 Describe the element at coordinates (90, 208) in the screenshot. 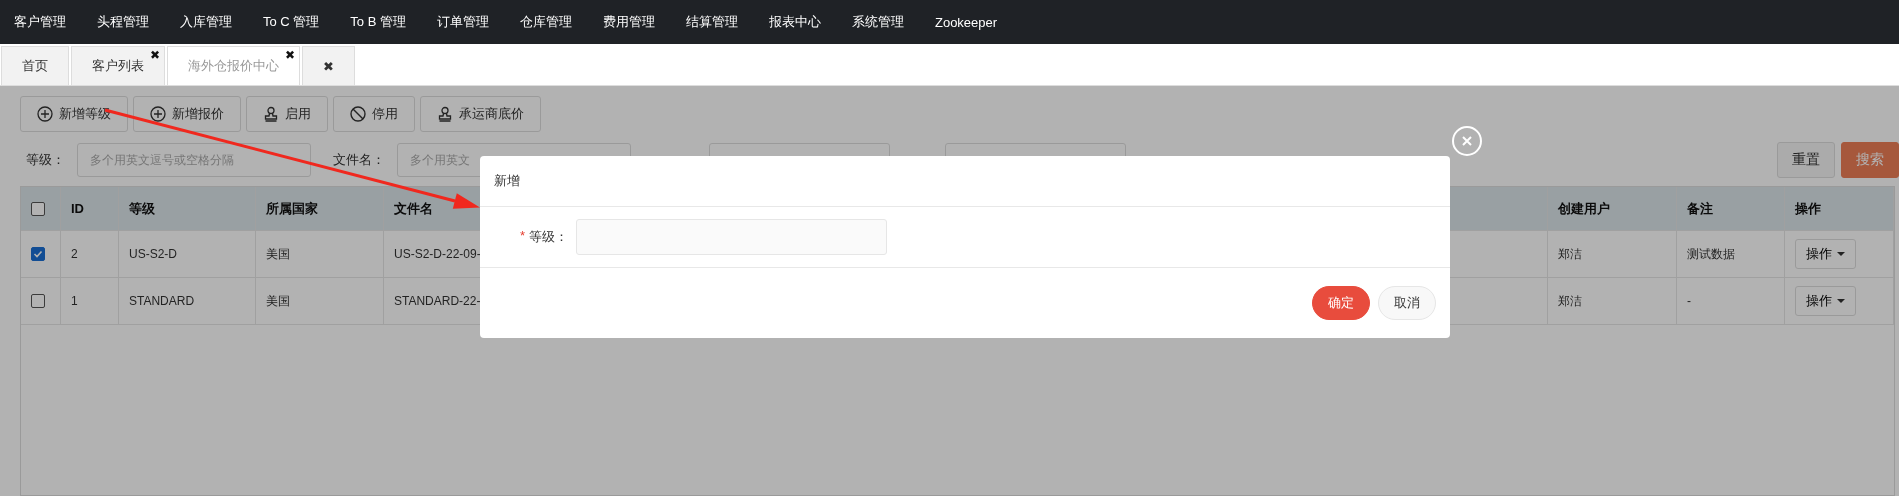

I see `column-header: ID` at that location.